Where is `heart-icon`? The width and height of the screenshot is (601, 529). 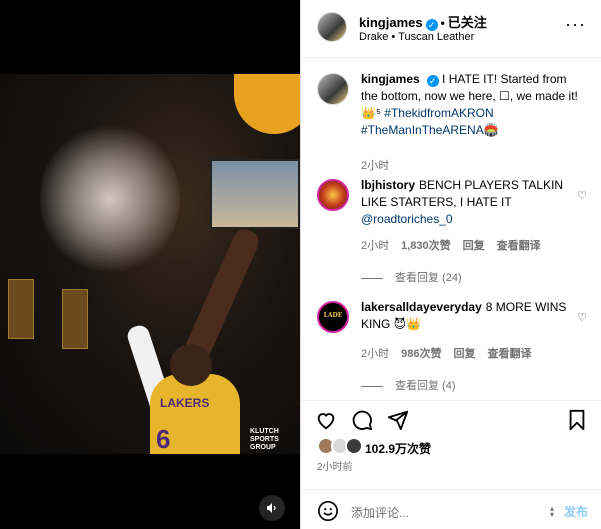
heart-icon is located at coordinates (326, 420).